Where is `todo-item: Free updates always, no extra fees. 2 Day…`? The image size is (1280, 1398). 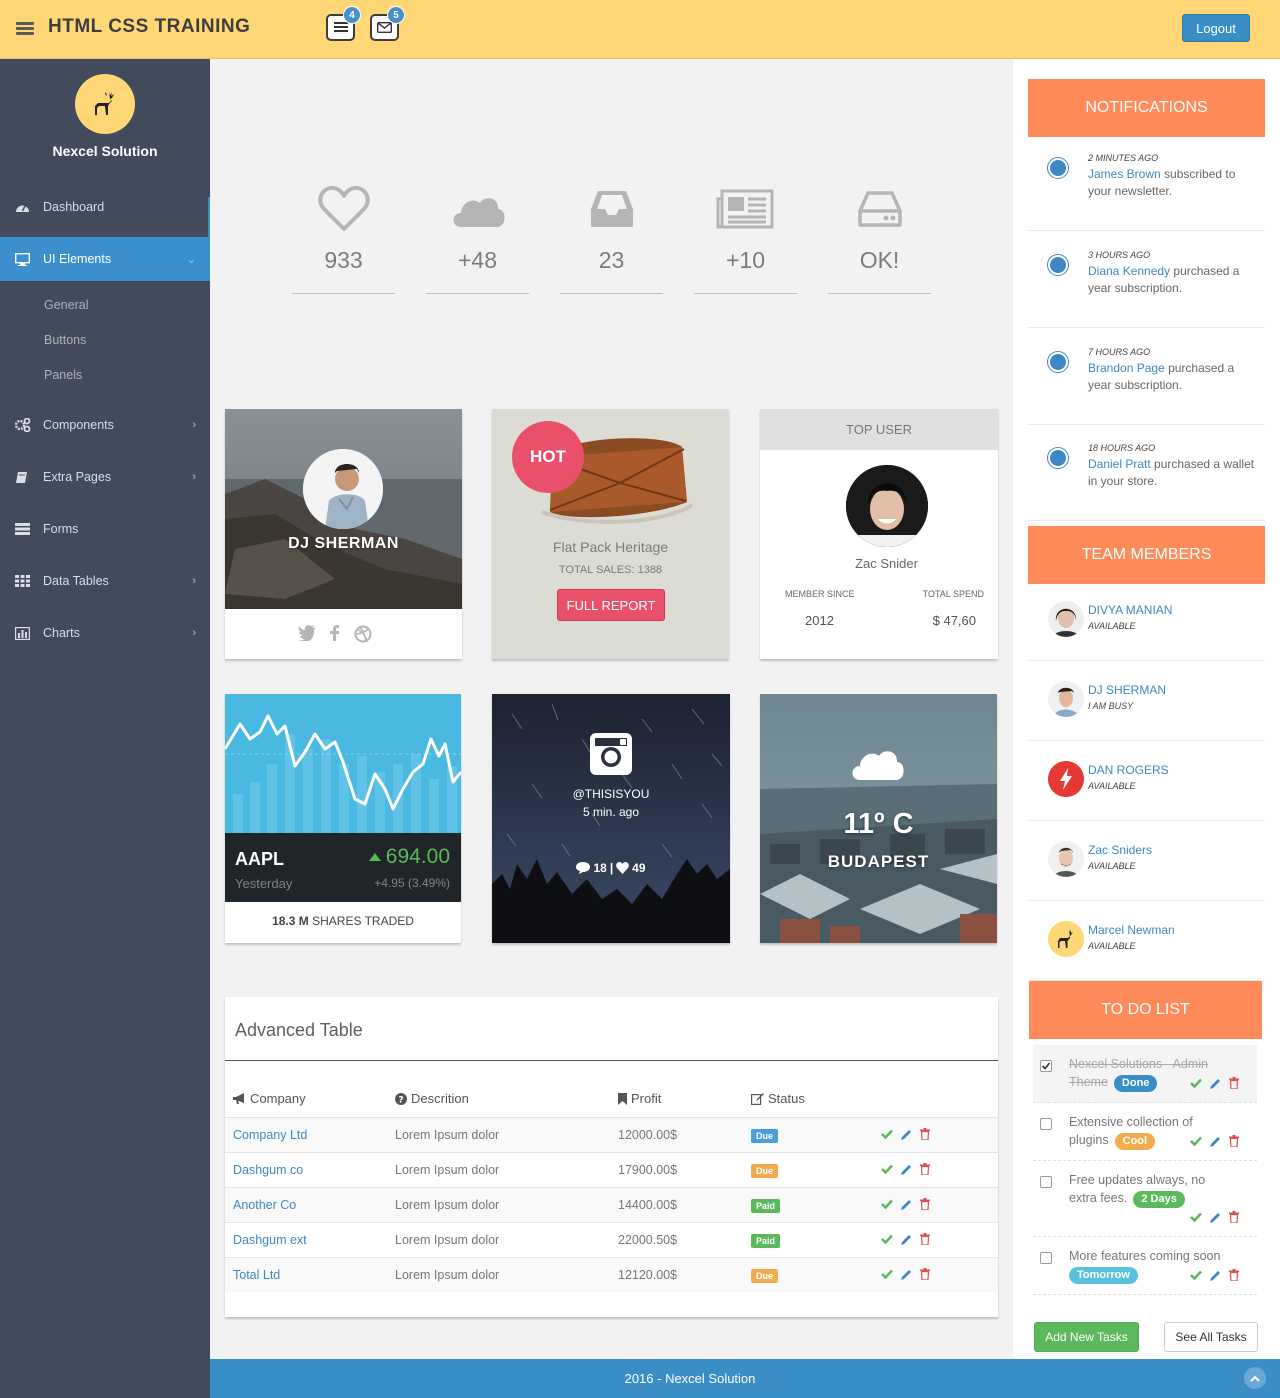
todo-item: Free updates always, no extra fees. 2 Day… is located at coordinates (1145, 1199).